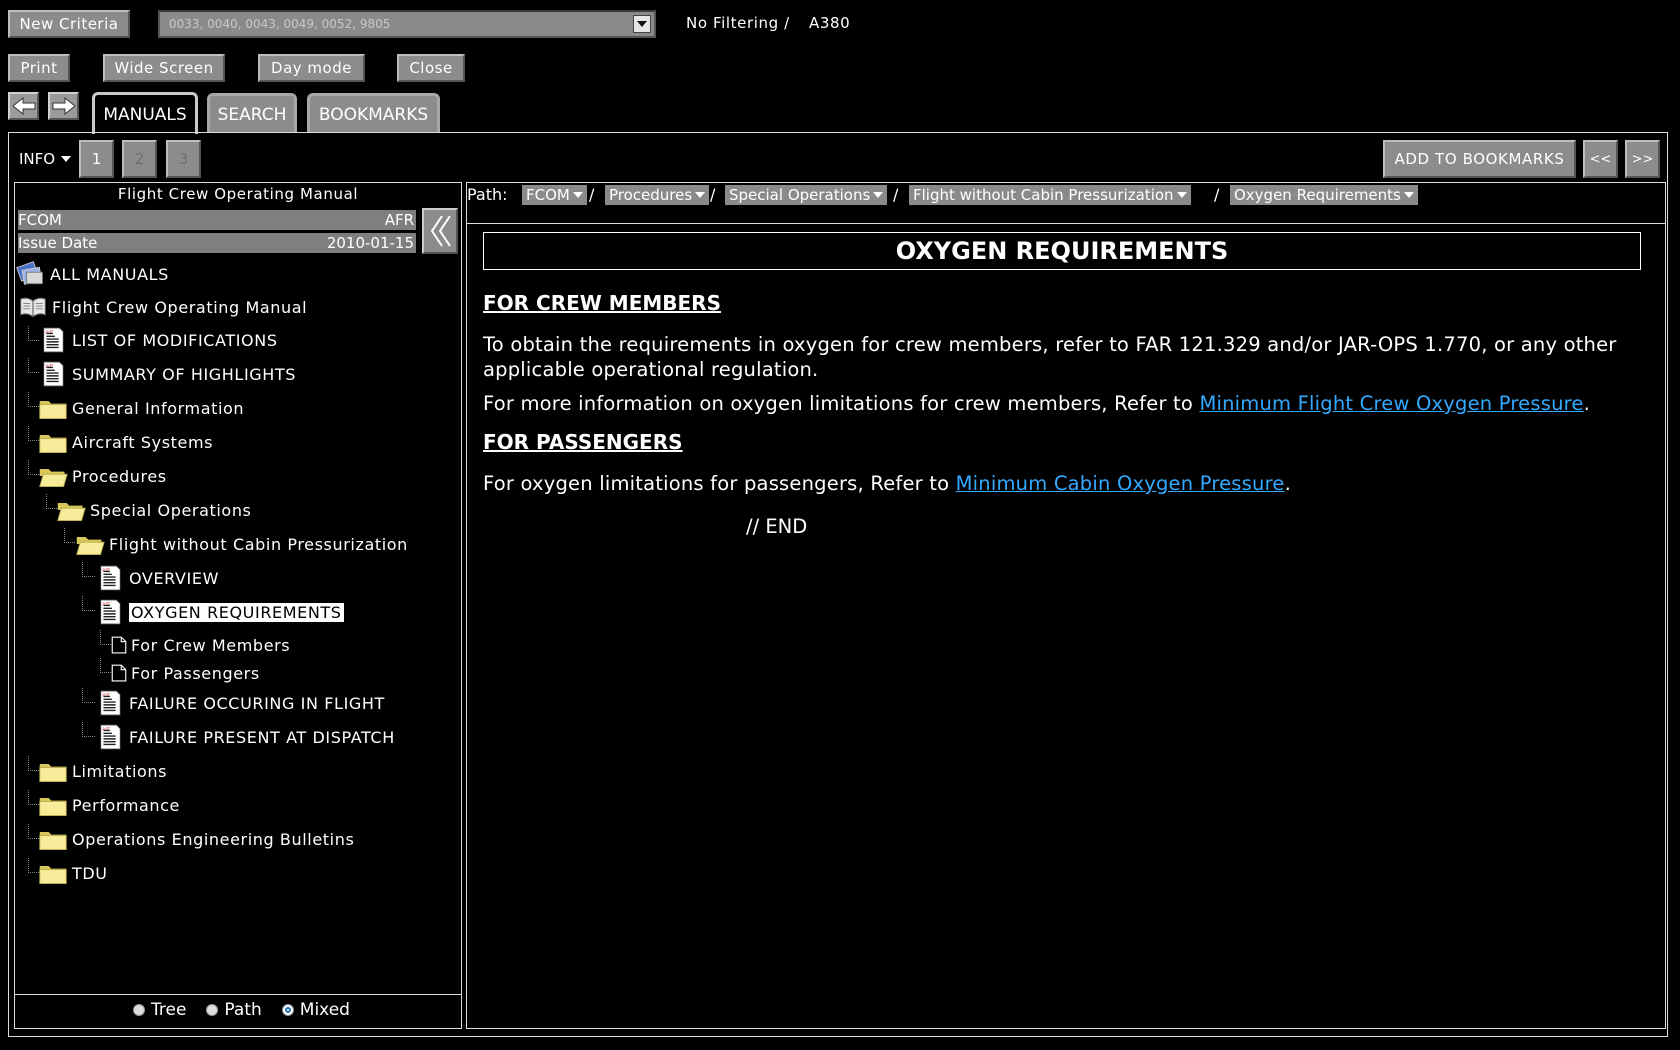  I want to click on tree-label: OVERVIEW, so click(174, 578).